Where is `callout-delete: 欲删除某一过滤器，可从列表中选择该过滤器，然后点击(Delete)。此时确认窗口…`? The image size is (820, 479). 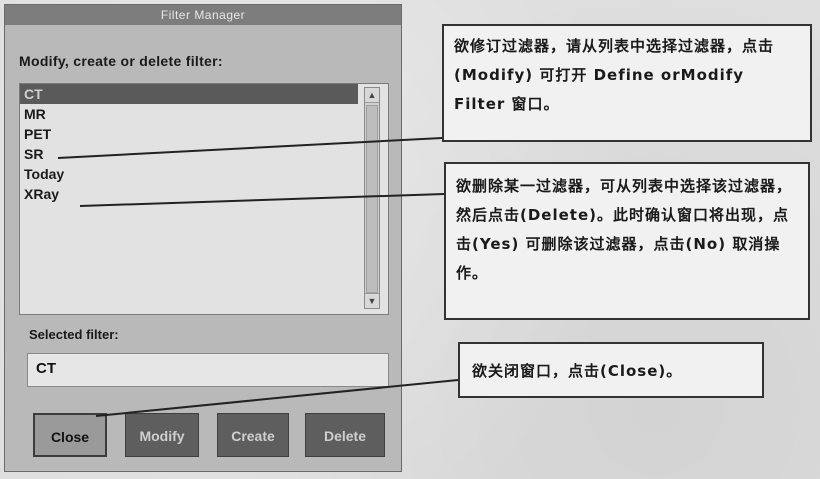 callout-delete: 欲删除某一过滤器，可从列表中选择该过滤器，然后点击(Delete)。此时确认窗口… is located at coordinates (627, 241).